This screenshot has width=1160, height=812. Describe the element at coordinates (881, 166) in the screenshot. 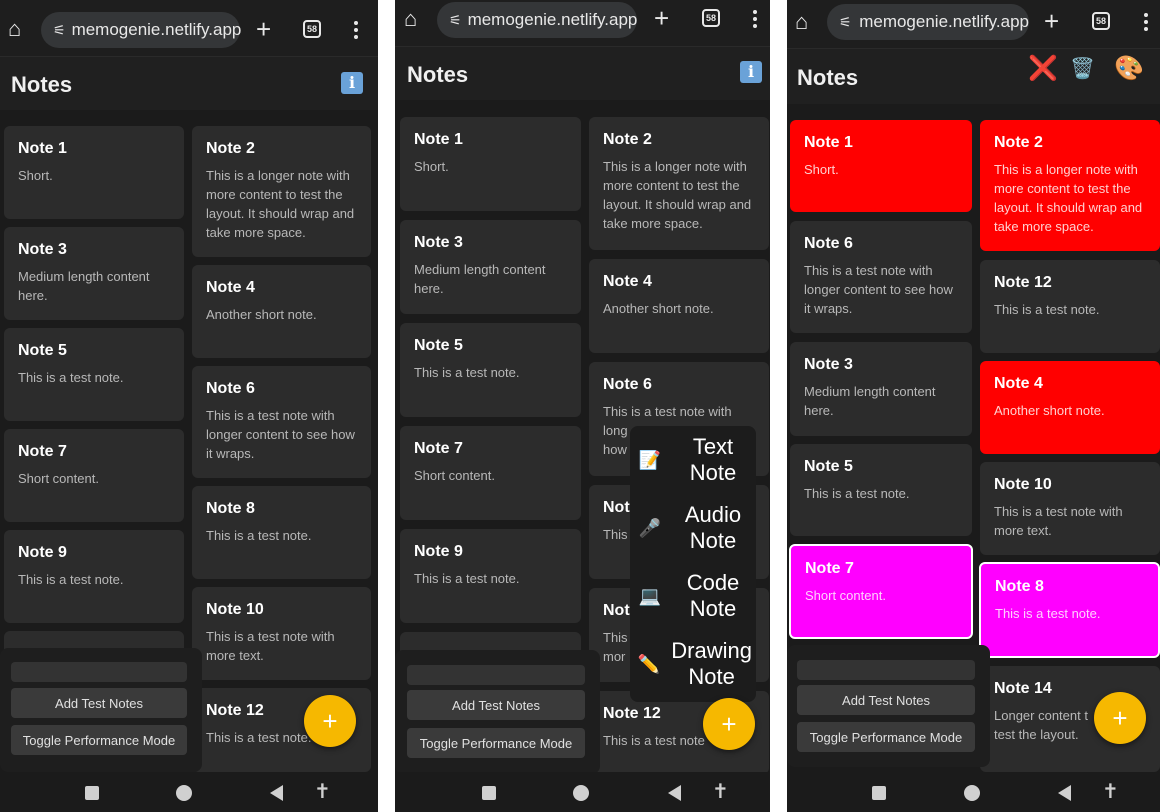

I see `note-card-selected: Note 1 Short.` at that location.